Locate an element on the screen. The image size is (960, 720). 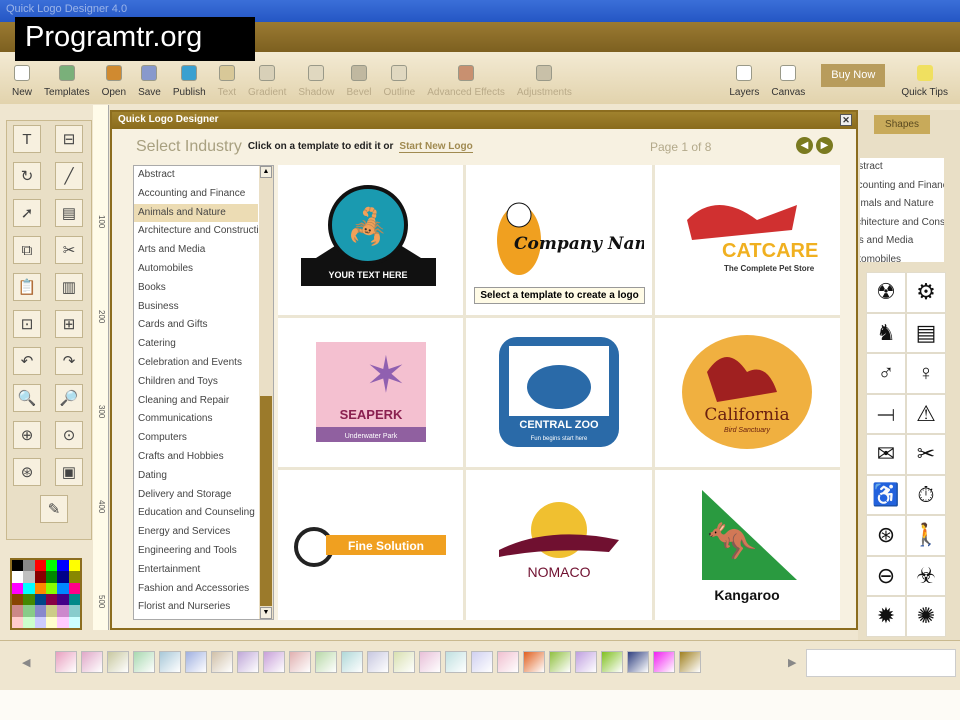
tool-button: ↻ is located at coordinates (27, 176).